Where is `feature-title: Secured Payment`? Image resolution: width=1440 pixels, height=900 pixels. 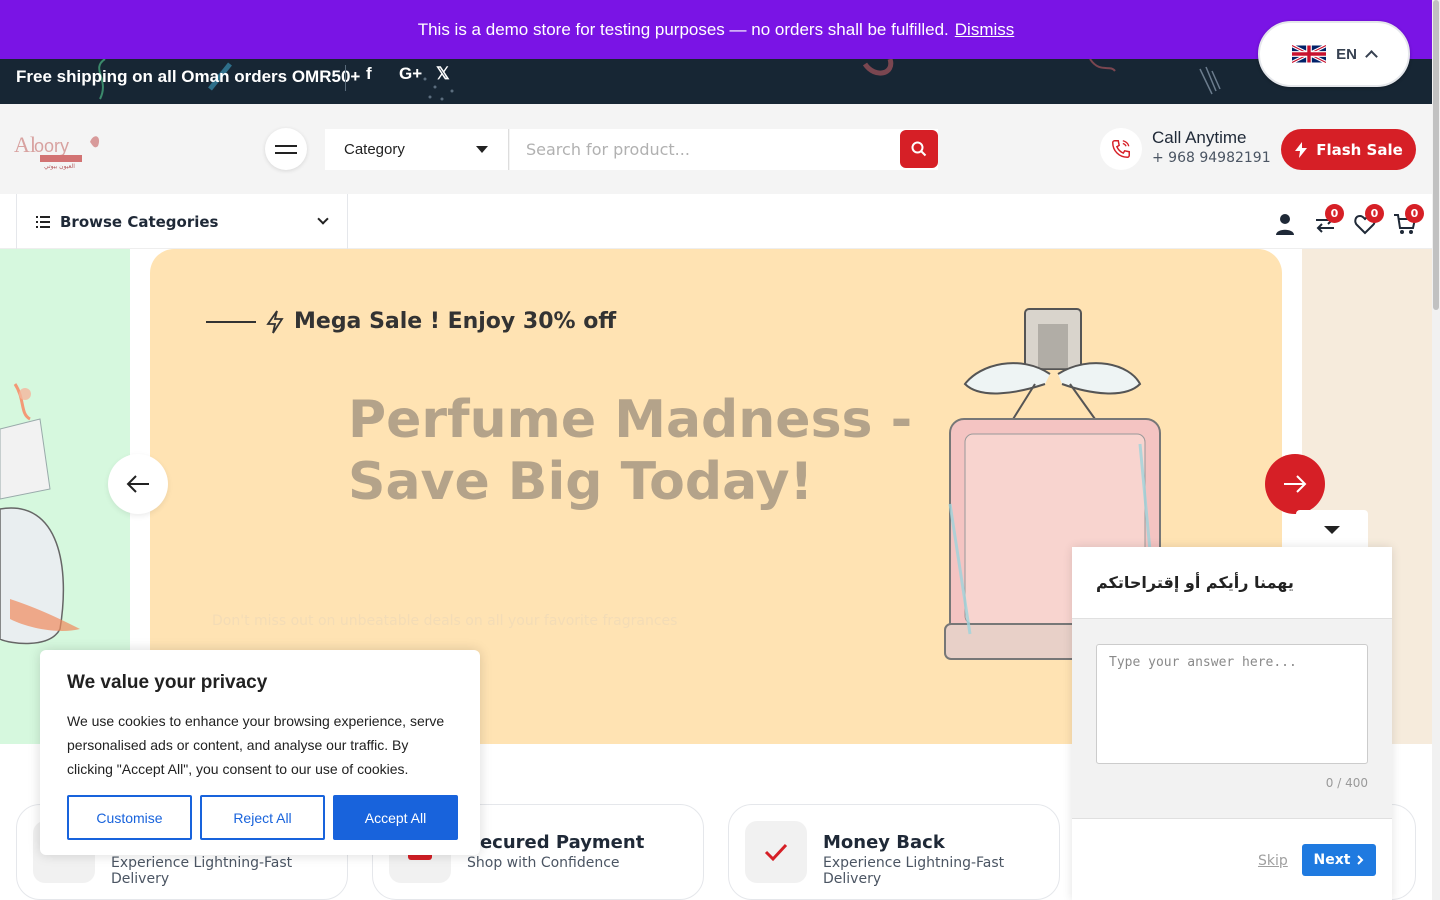 feature-title: Secured Payment is located at coordinates (556, 842).